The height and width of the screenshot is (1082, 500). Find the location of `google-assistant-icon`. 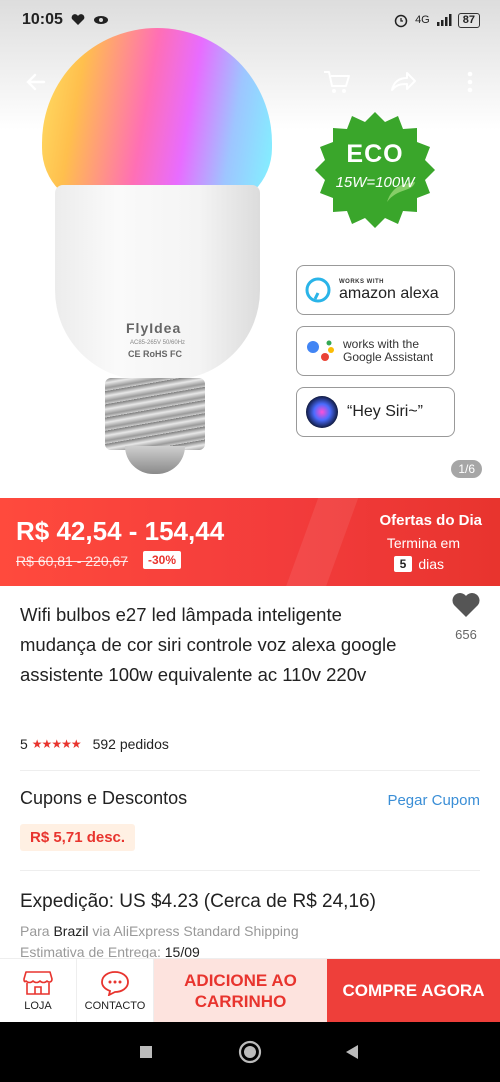

google-assistant-icon is located at coordinates (320, 350).